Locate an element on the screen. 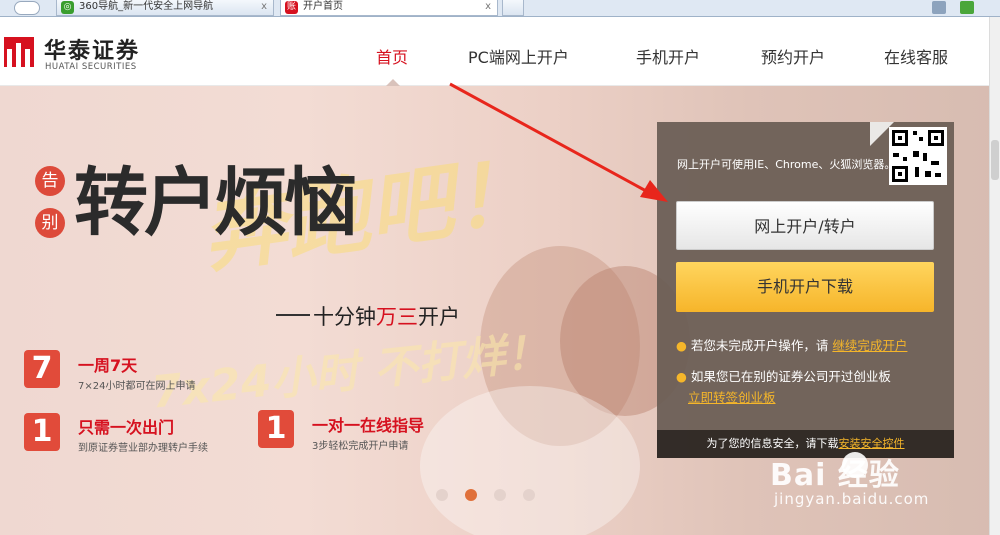  baidu-jingyan-watermark: Bai 经验 jingyan.baidu.com is located at coordinates (875, 485).